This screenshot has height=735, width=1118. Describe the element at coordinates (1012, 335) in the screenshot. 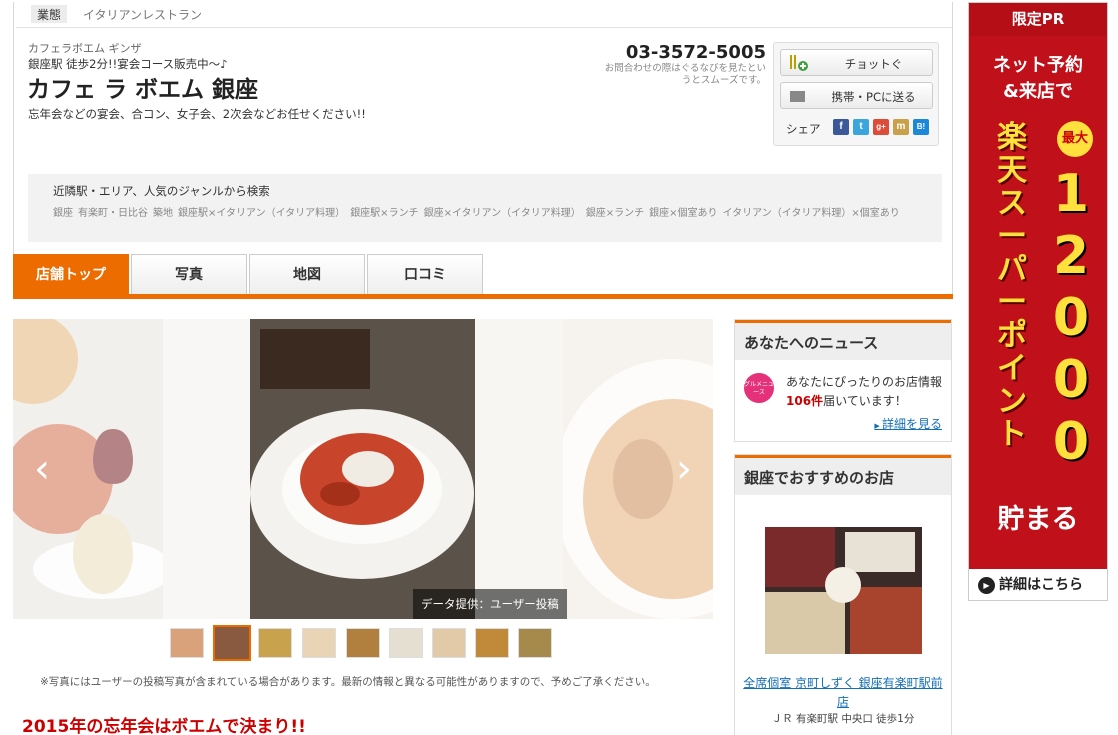

I see `ad-vertical-char: ポ` at that location.